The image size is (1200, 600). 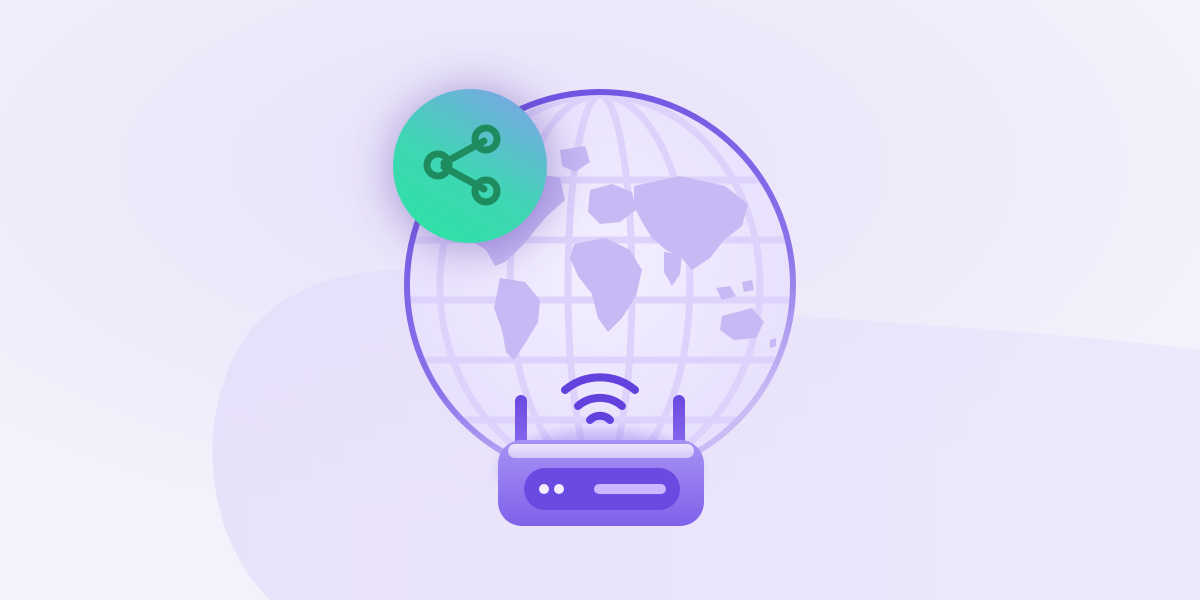 I want to click on router-indicator-bar, so click(x=630, y=489).